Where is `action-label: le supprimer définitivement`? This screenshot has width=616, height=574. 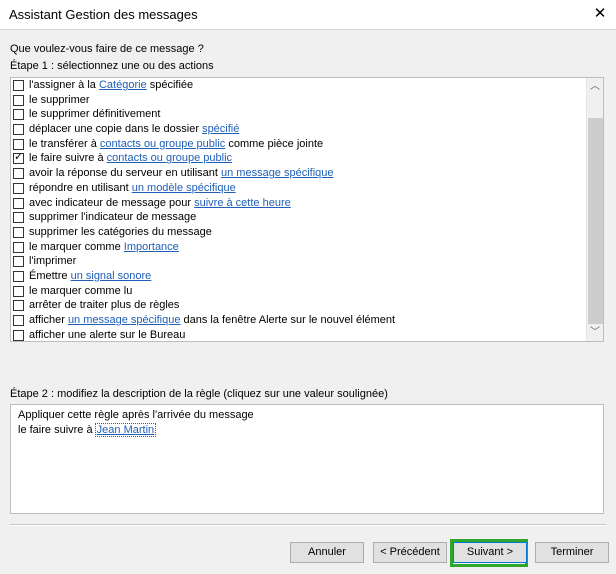 action-label: le supprimer définitivement is located at coordinates (94, 114).